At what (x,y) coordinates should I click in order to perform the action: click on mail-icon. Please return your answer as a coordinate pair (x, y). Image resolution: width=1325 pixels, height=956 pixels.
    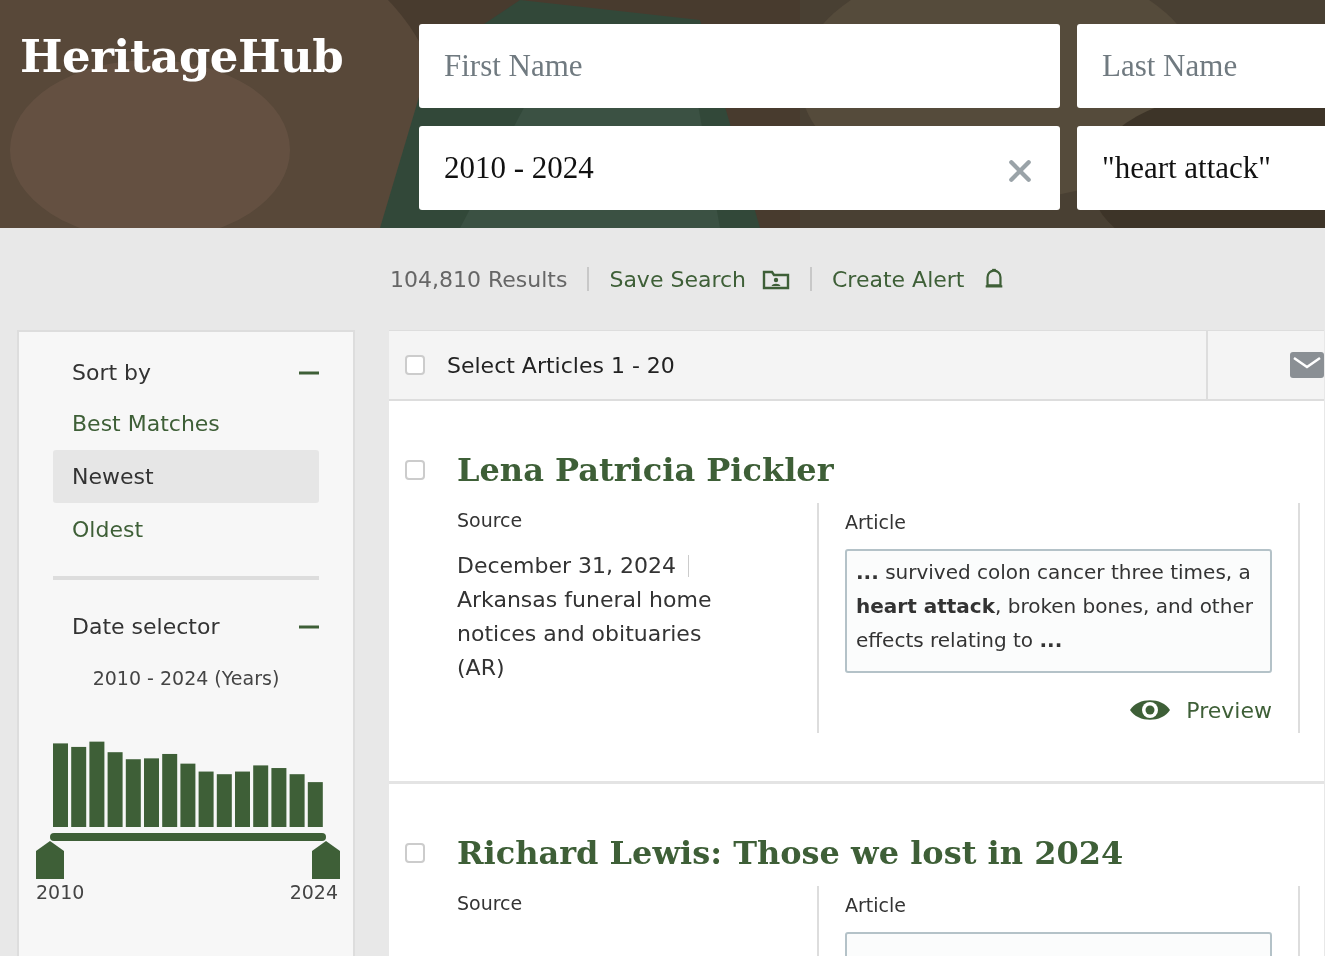
    Looking at the image, I should click on (1307, 365).